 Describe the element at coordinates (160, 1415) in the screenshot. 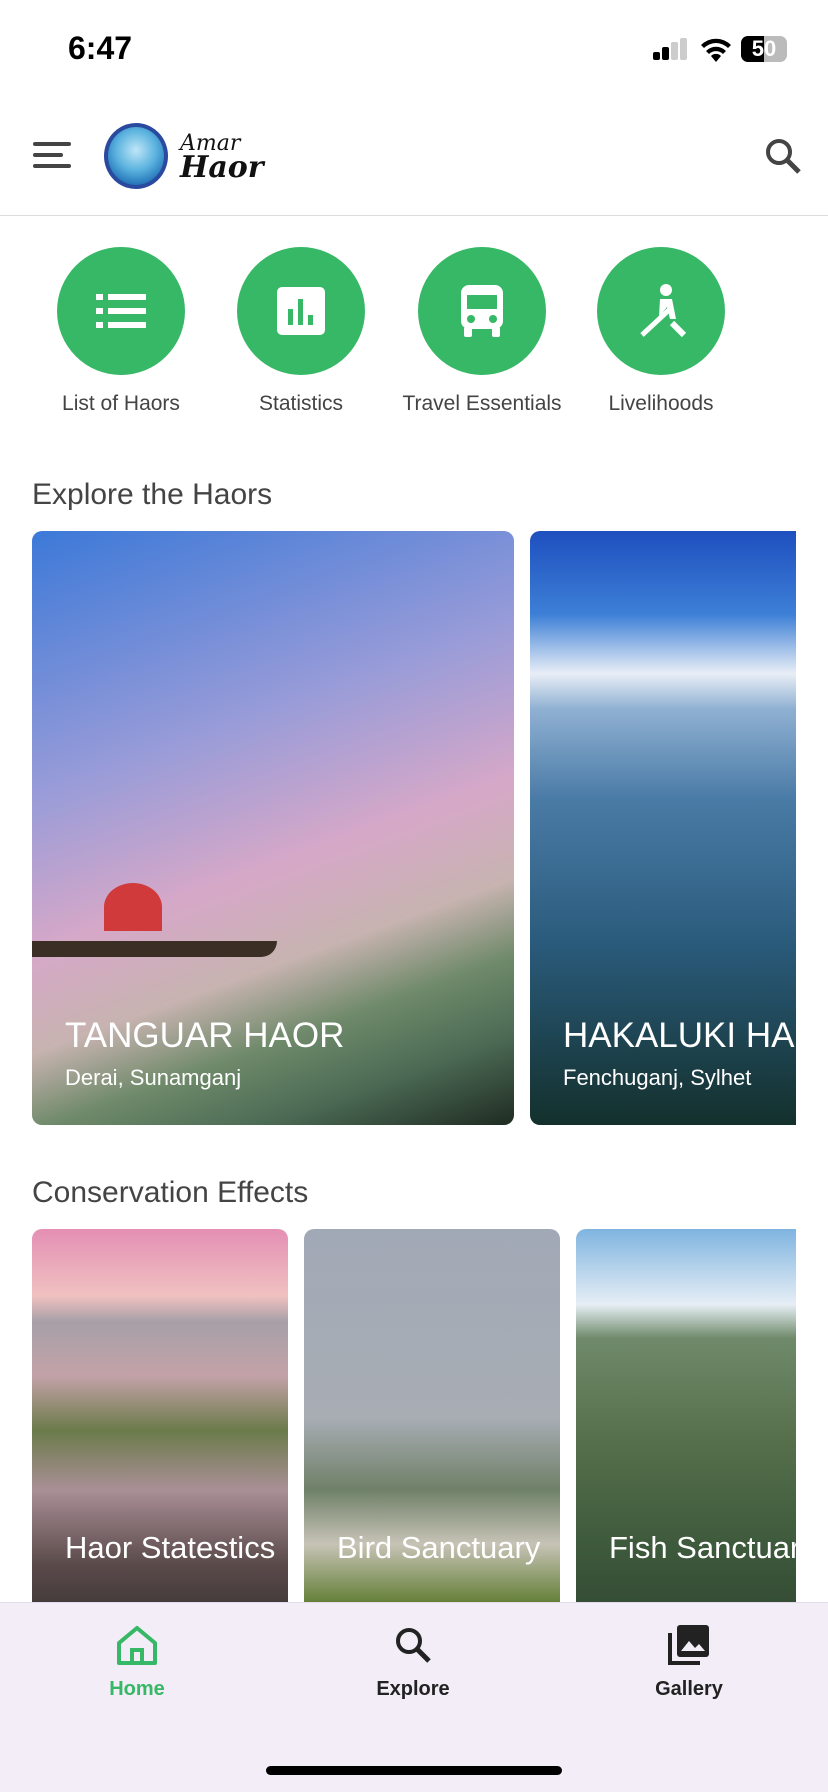

I see `conservation-card-haor-statistics: Haor Statestics` at that location.